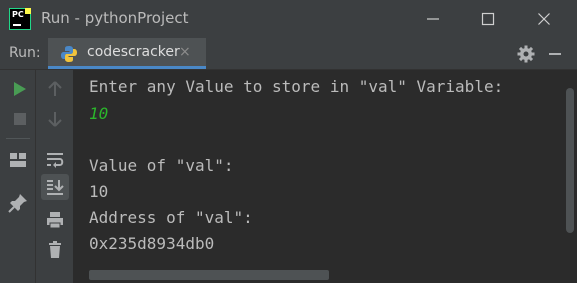 The image size is (577, 283). Describe the element at coordinates (20, 19) in the screenshot. I see `pycharm-logo-icon: PC` at that location.